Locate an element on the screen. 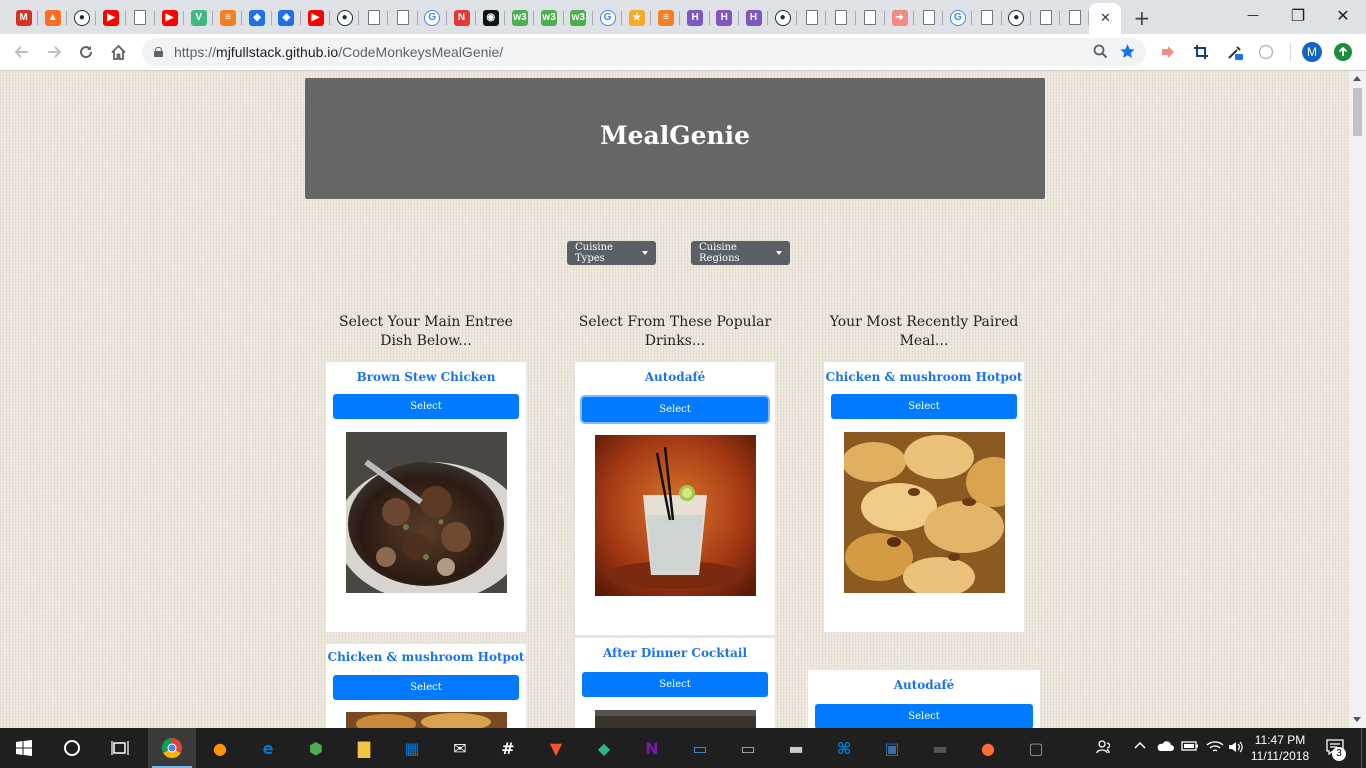  cuisine-regions-dropdown: Cuisine Regions is located at coordinates (740, 253).